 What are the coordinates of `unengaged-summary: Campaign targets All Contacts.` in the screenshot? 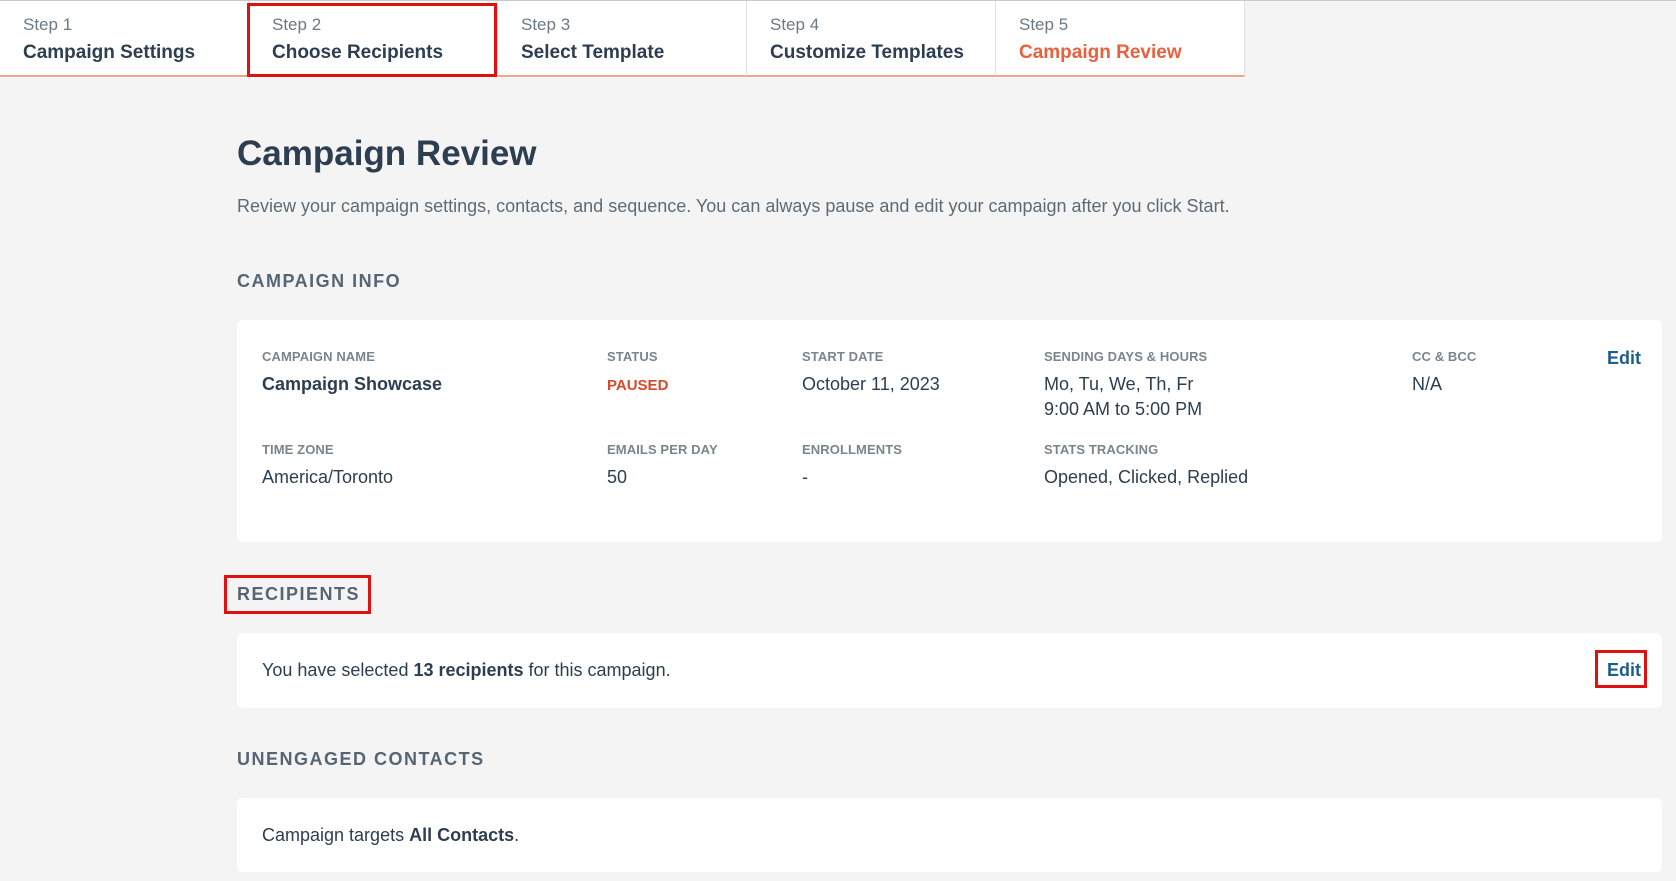 It's located at (390, 835).